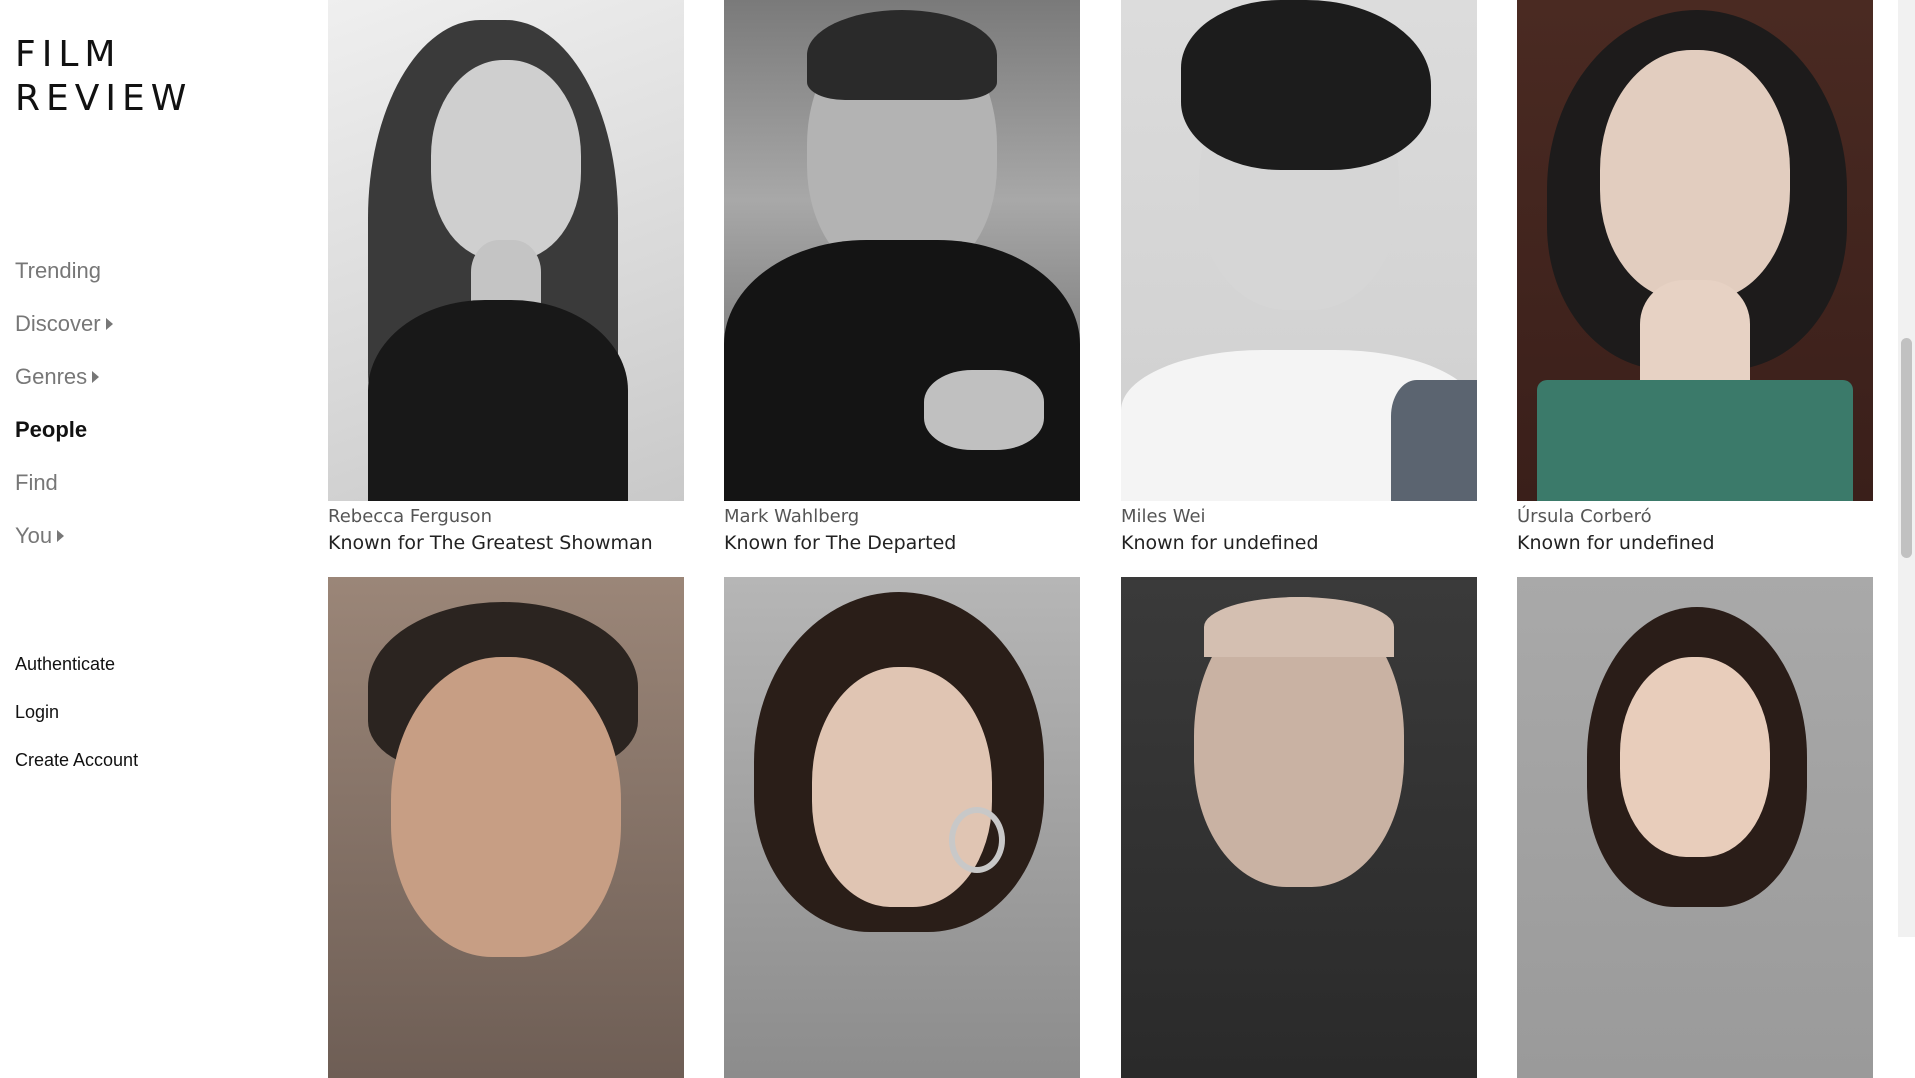 The width and height of the screenshot is (1915, 1078). What do you see at coordinates (76, 760) in the screenshot?
I see `create-account-link: Create Account` at bounding box center [76, 760].